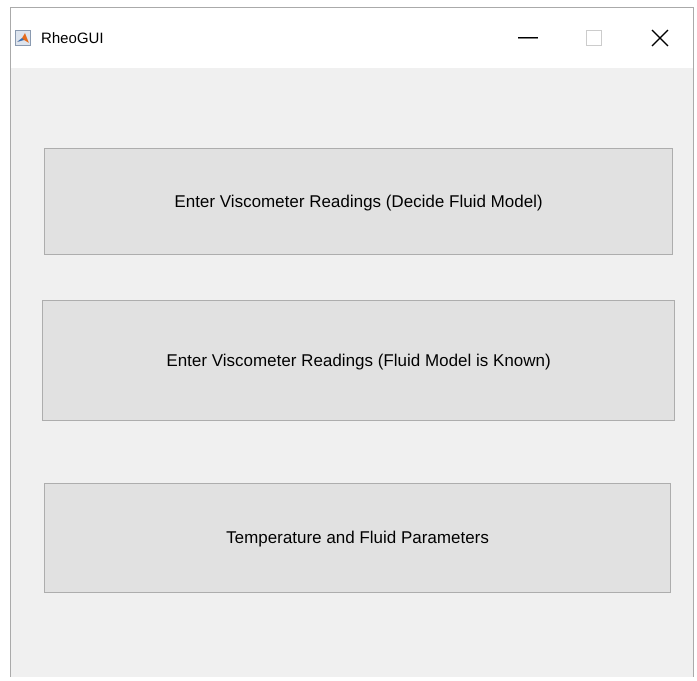  Describe the element at coordinates (357, 538) in the screenshot. I see `action-button: Temperature and Fluid Parameters` at that location.